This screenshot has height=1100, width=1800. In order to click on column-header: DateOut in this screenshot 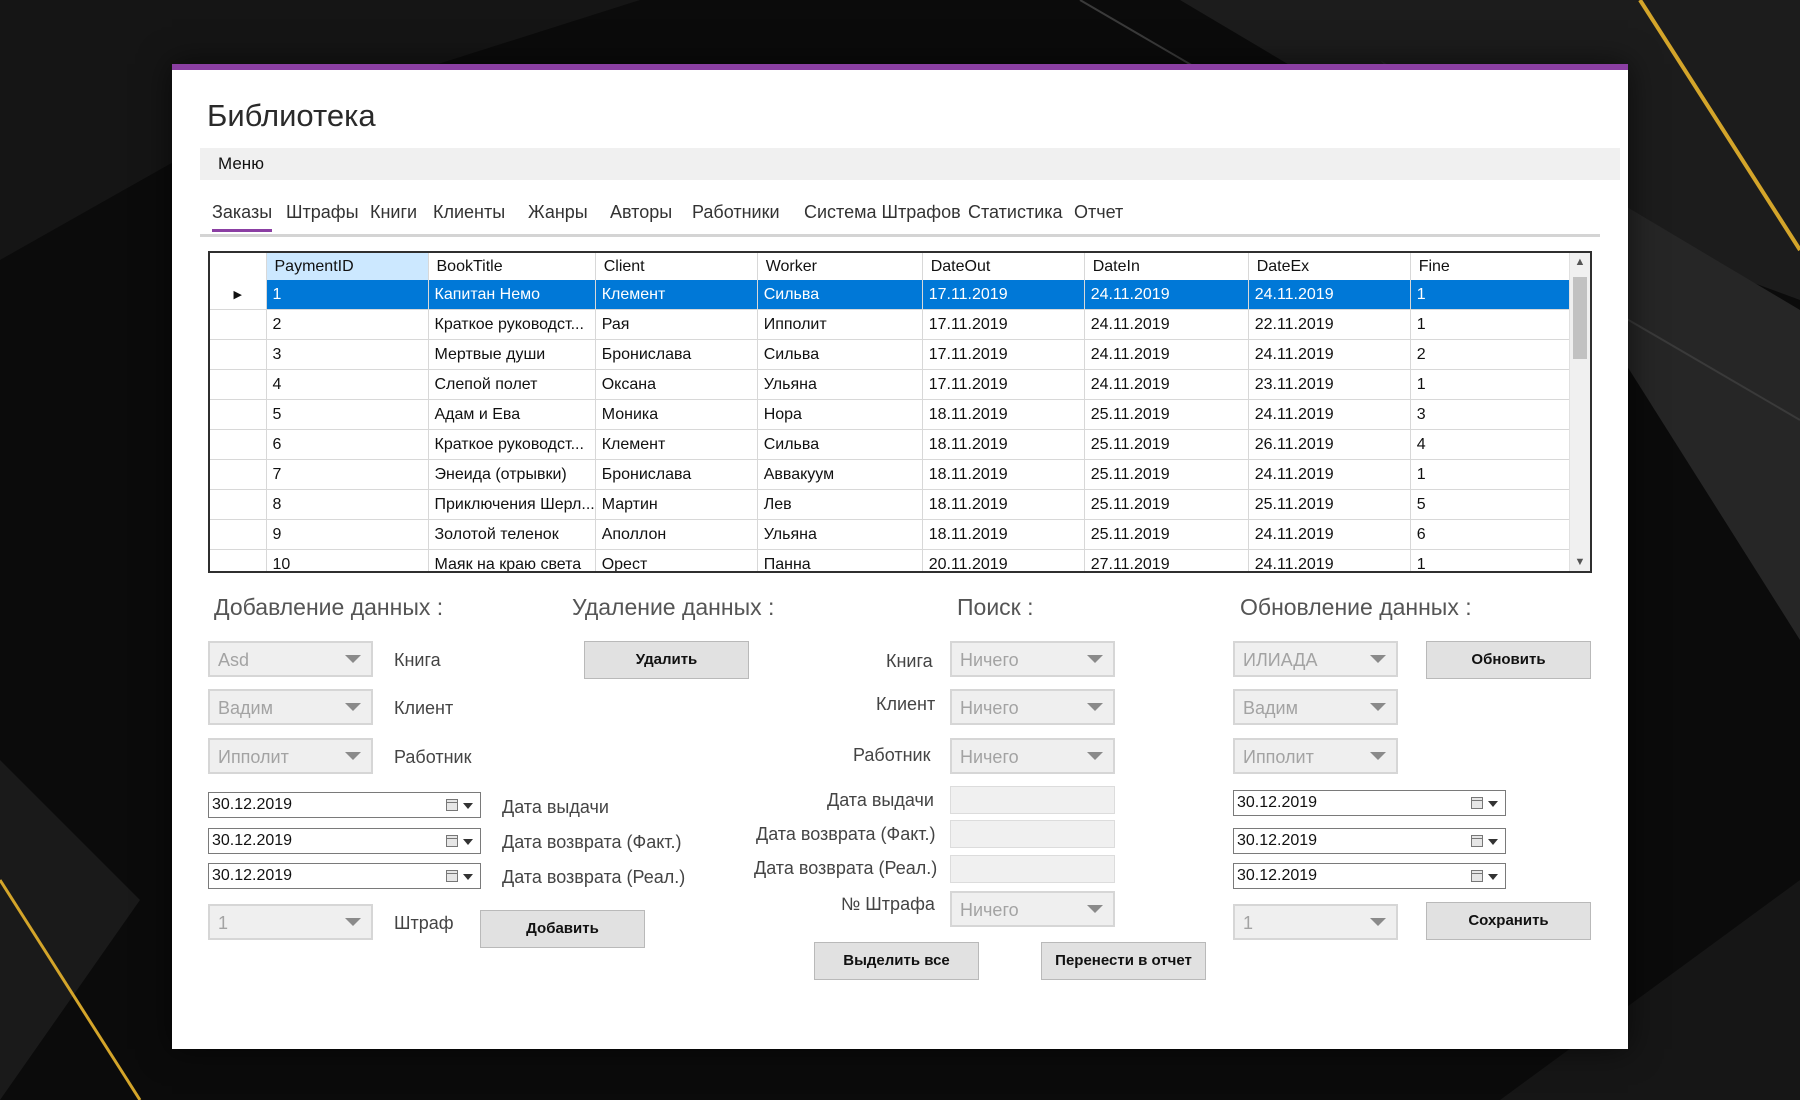, I will do `click(1003, 266)`.